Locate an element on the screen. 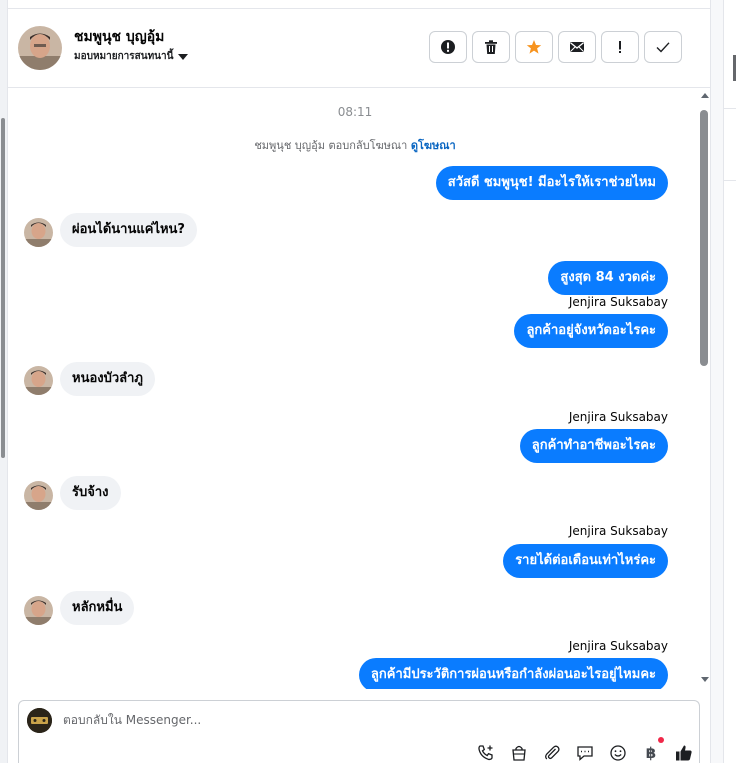 The image size is (736, 763). shop-button is located at coordinates (519, 753).